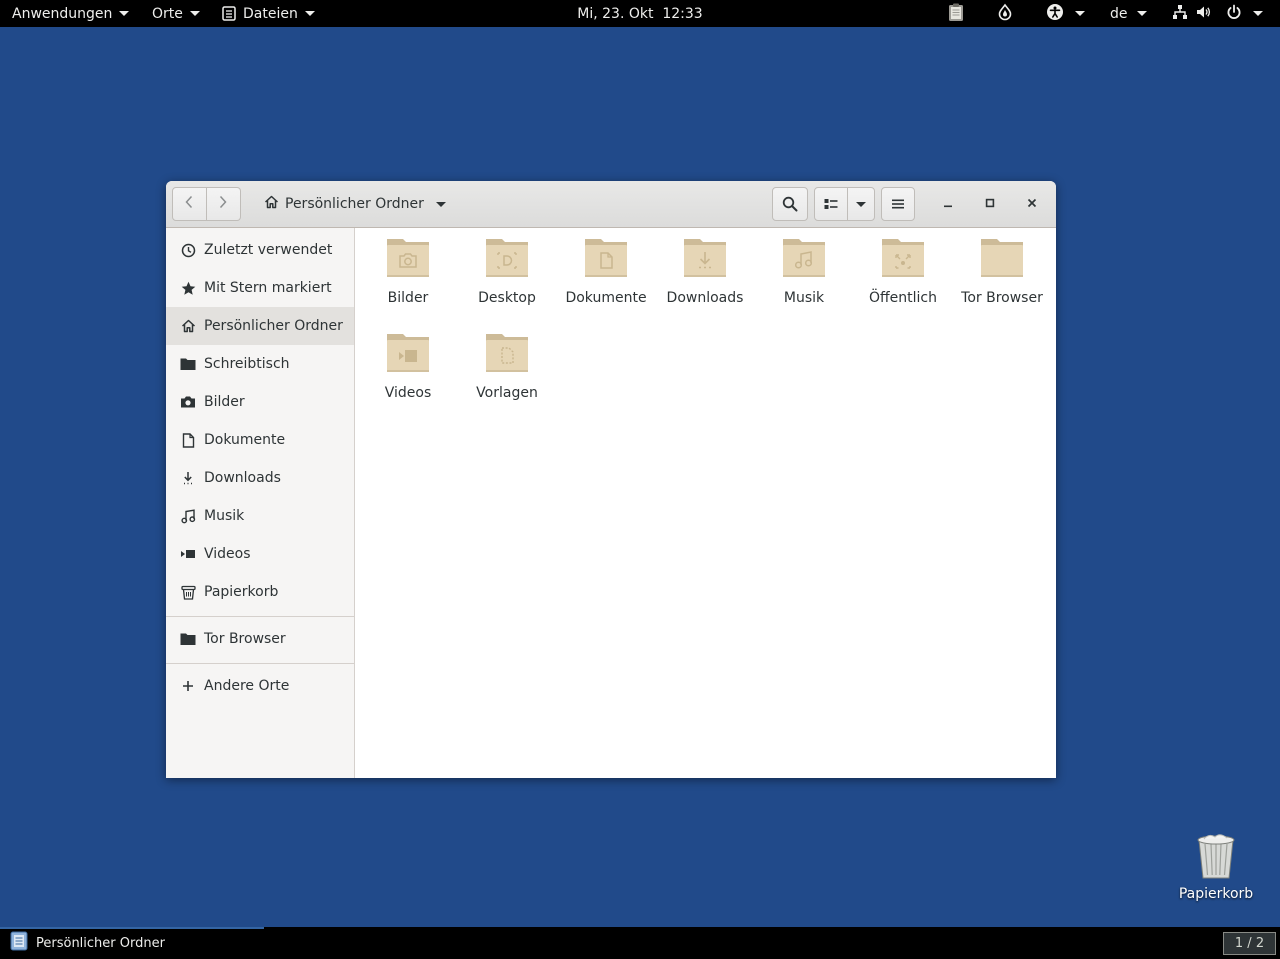 The width and height of the screenshot is (1280, 959). What do you see at coordinates (903, 298) in the screenshot?
I see `file-name: Öffentlich` at bounding box center [903, 298].